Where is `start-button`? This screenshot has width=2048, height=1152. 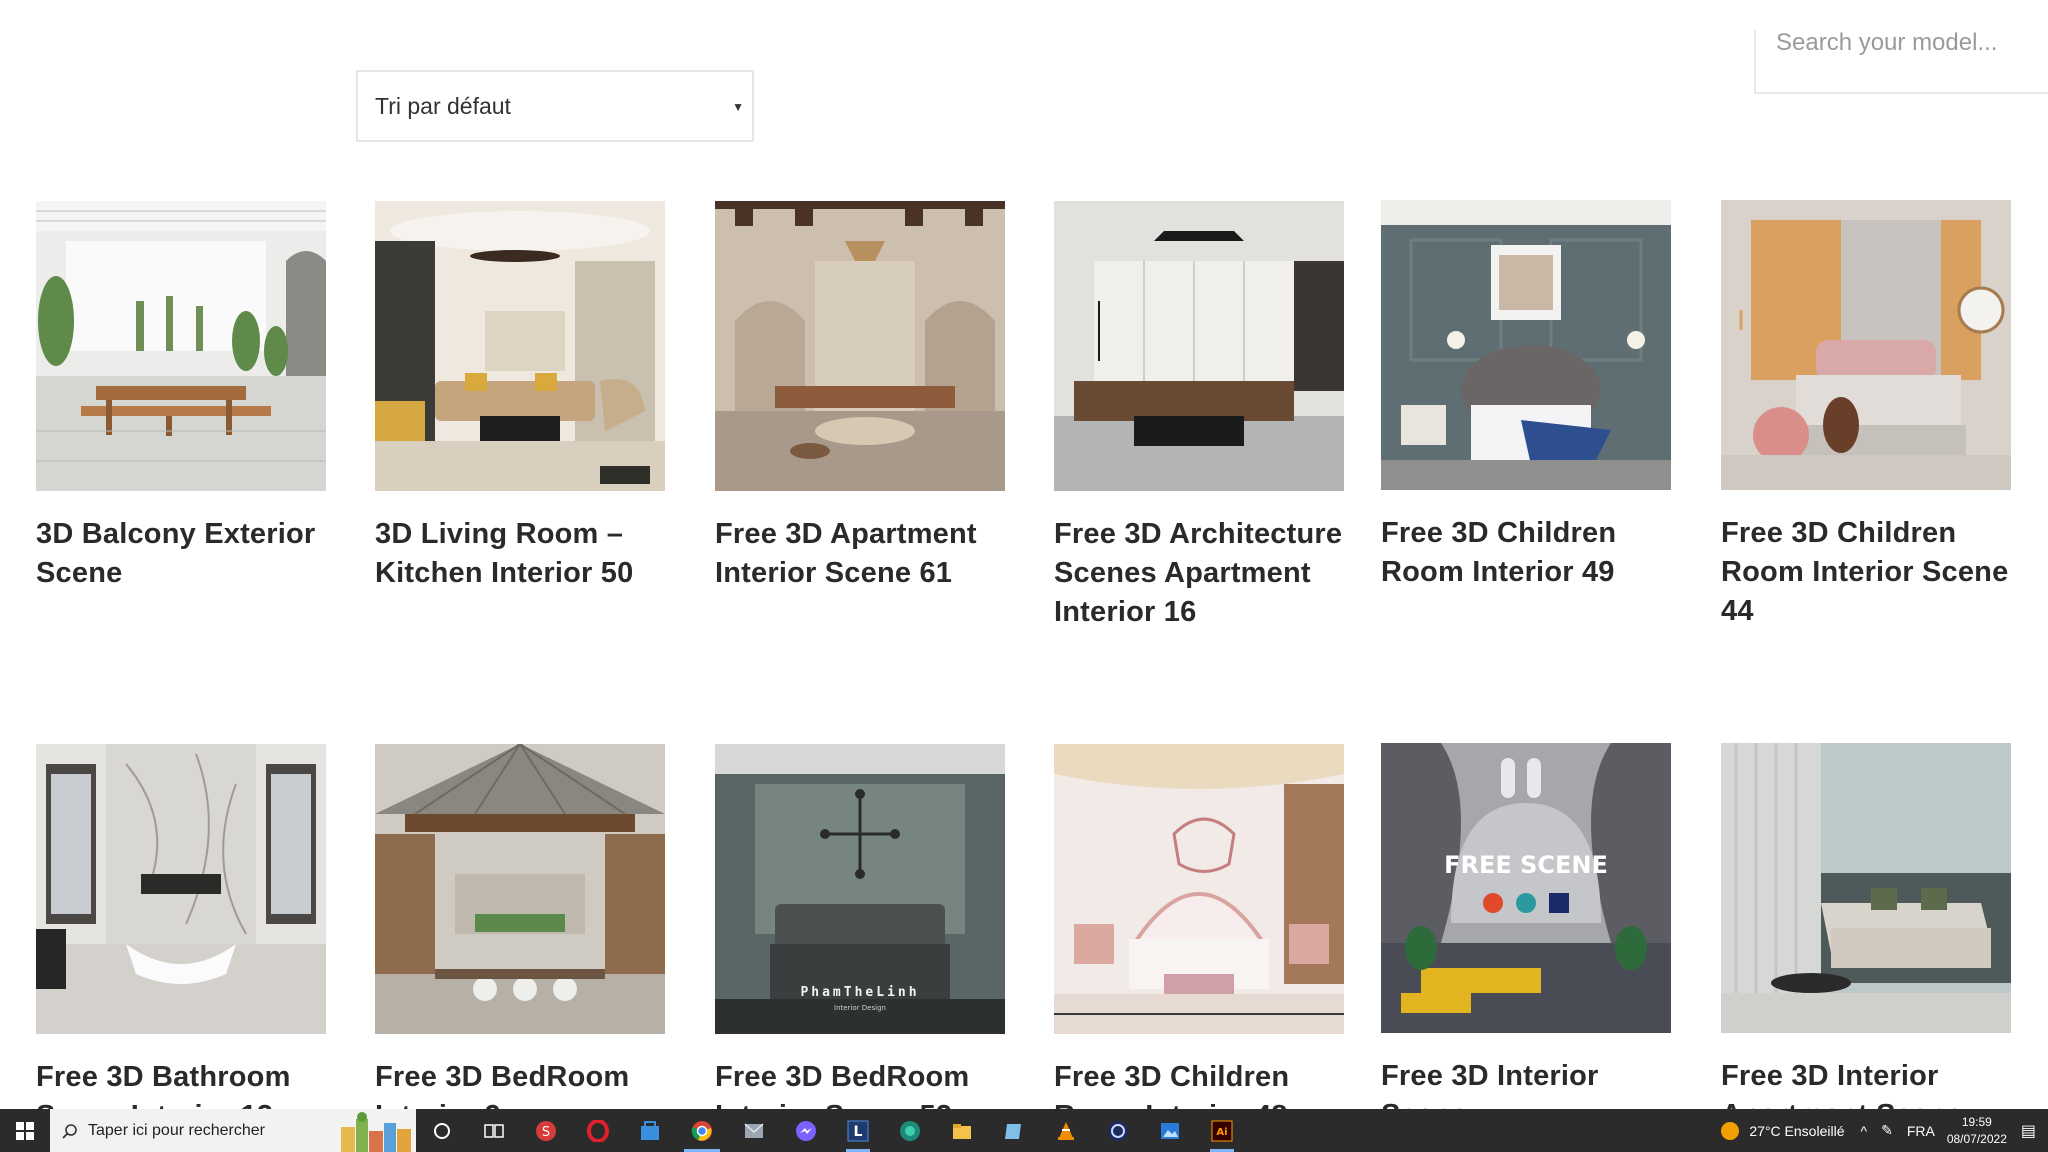 start-button is located at coordinates (25, 1130).